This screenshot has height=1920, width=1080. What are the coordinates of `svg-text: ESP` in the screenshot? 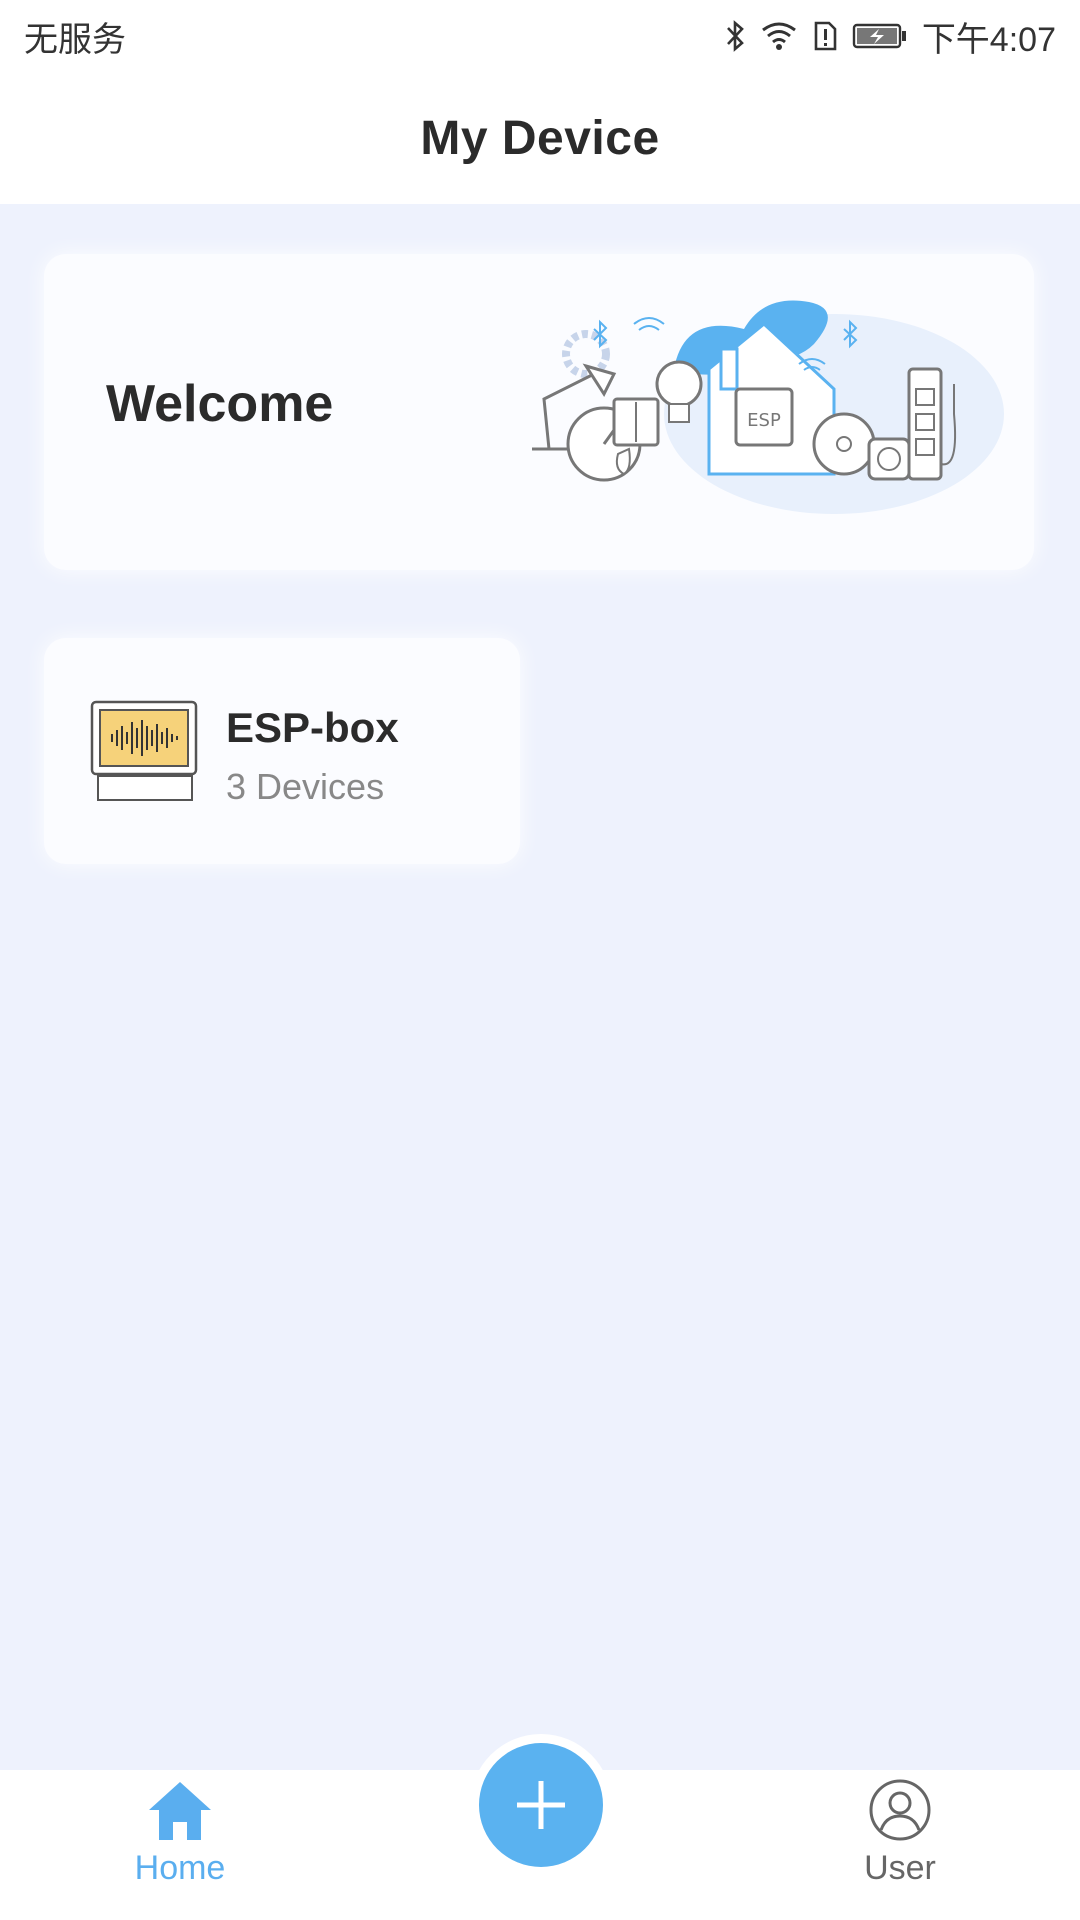 It's located at (764, 420).